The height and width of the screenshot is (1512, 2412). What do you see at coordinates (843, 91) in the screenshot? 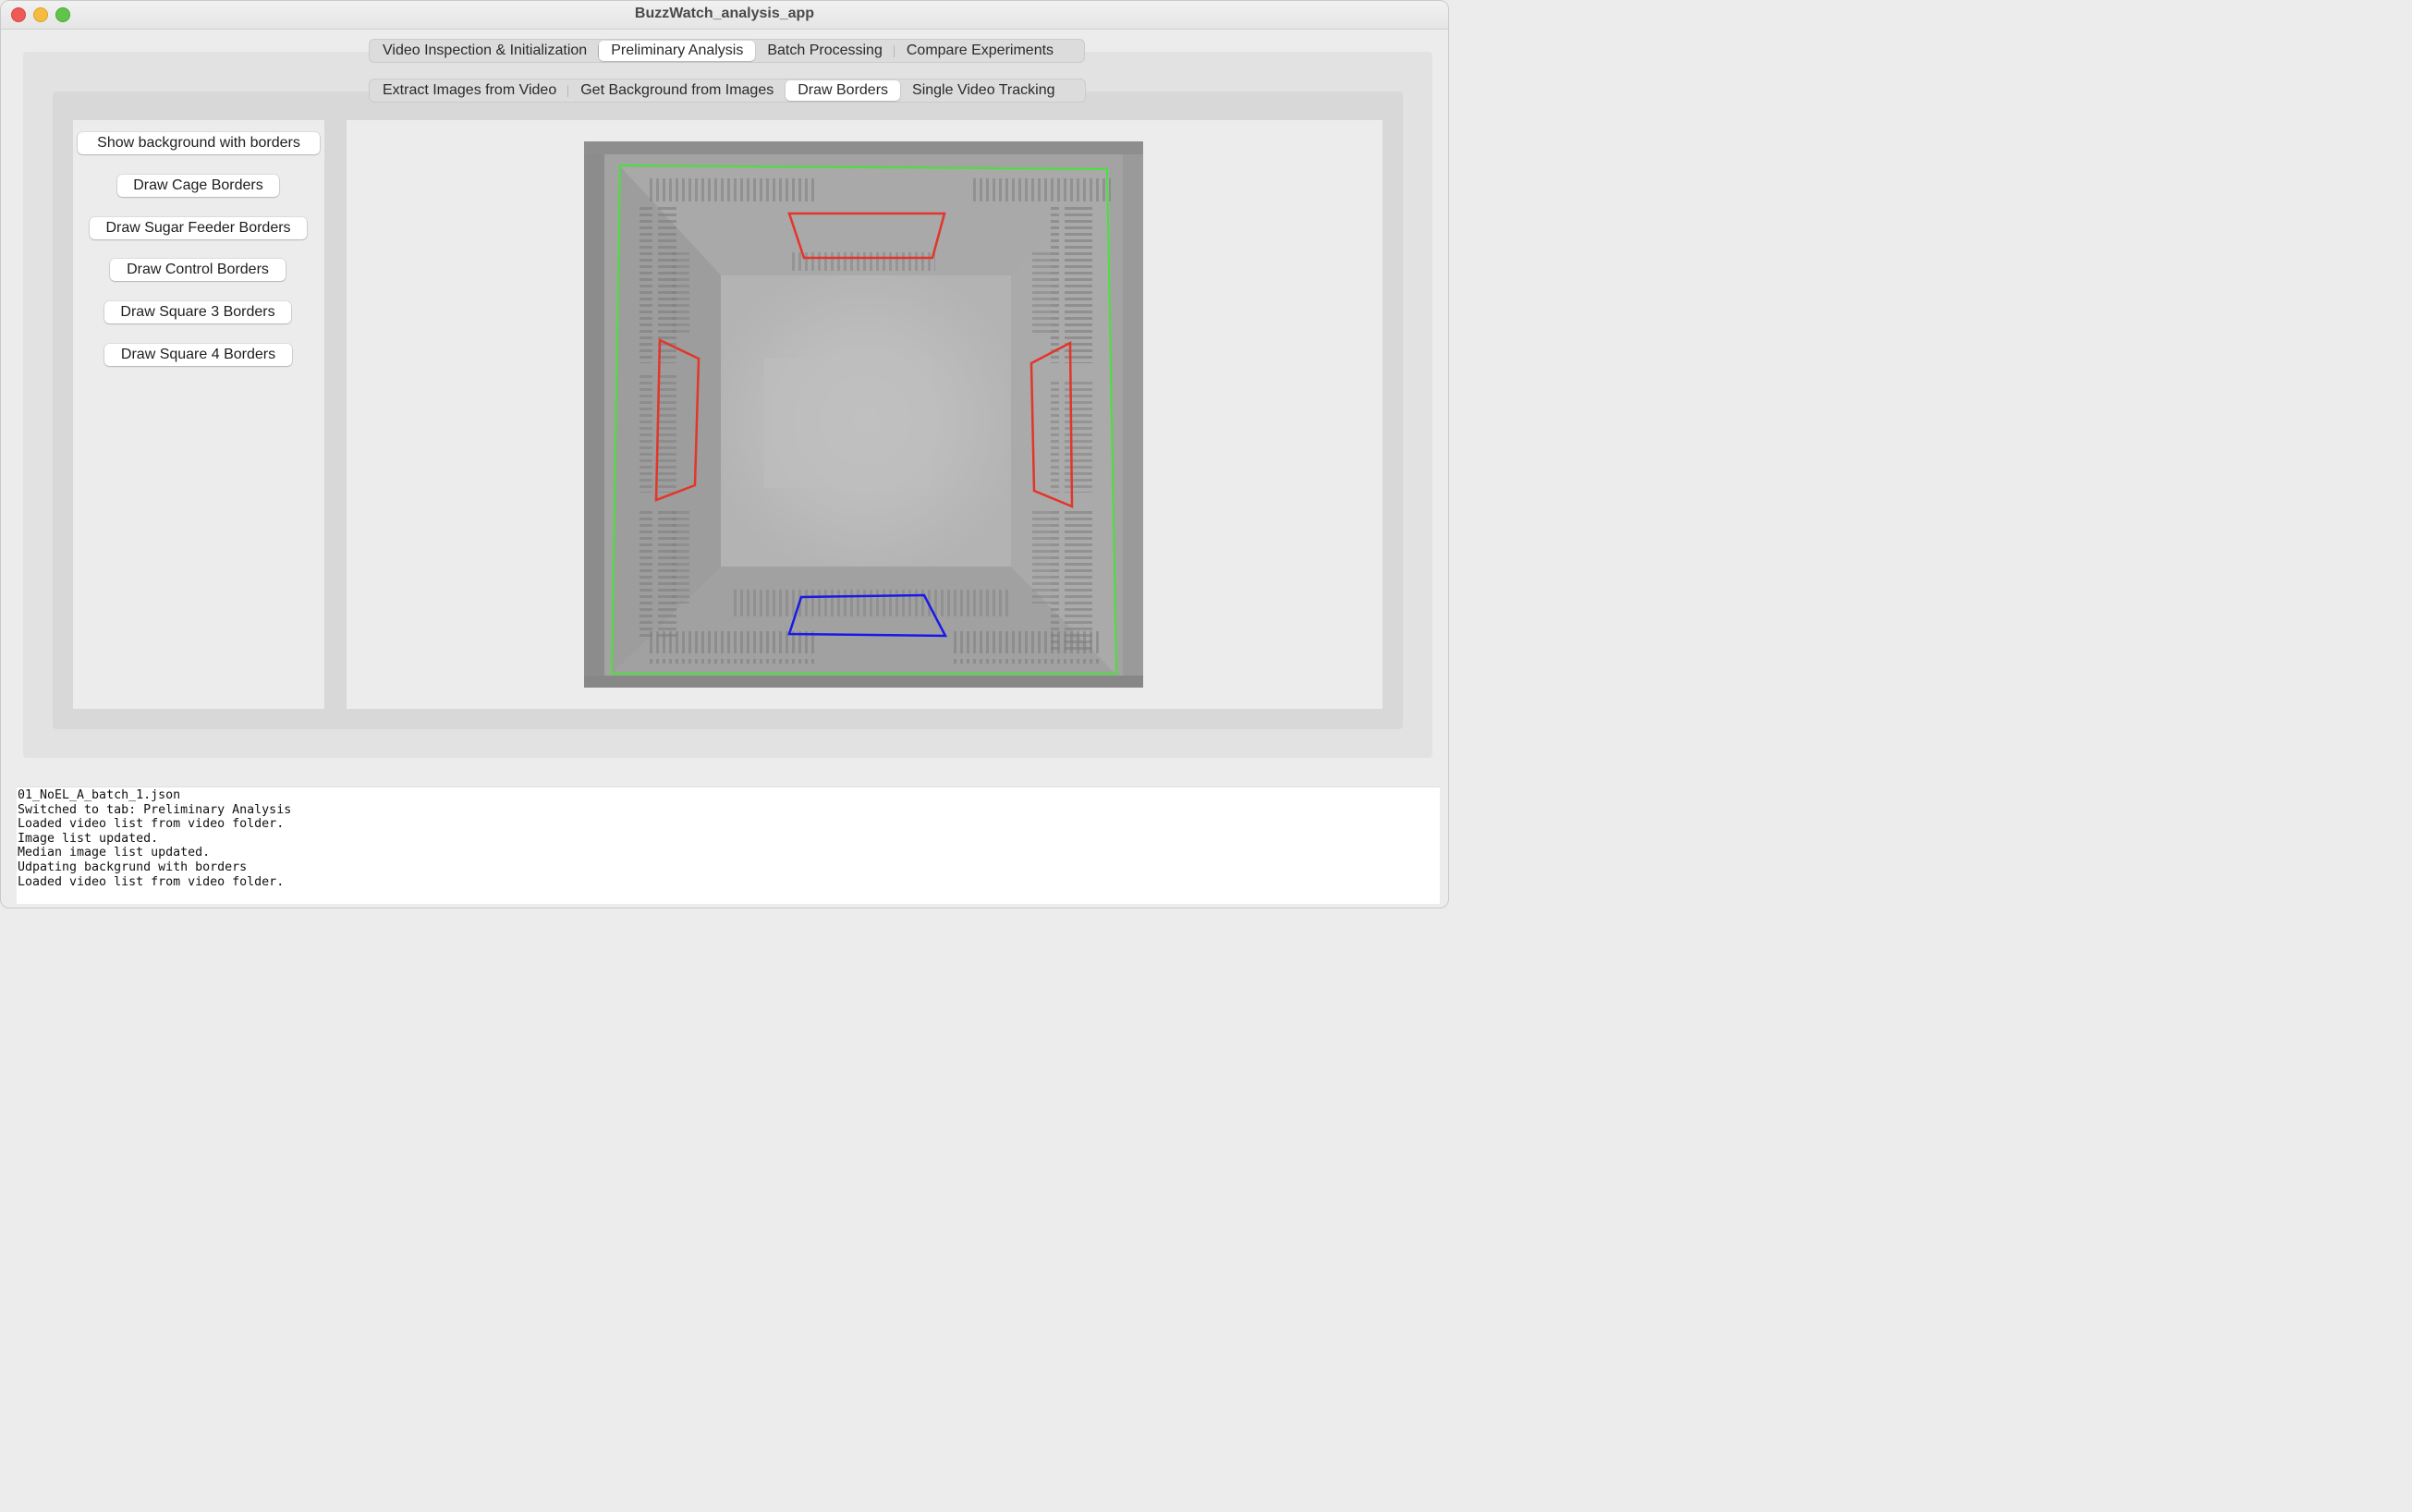
I see `tab-draw-borders: Draw Borders` at bounding box center [843, 91].